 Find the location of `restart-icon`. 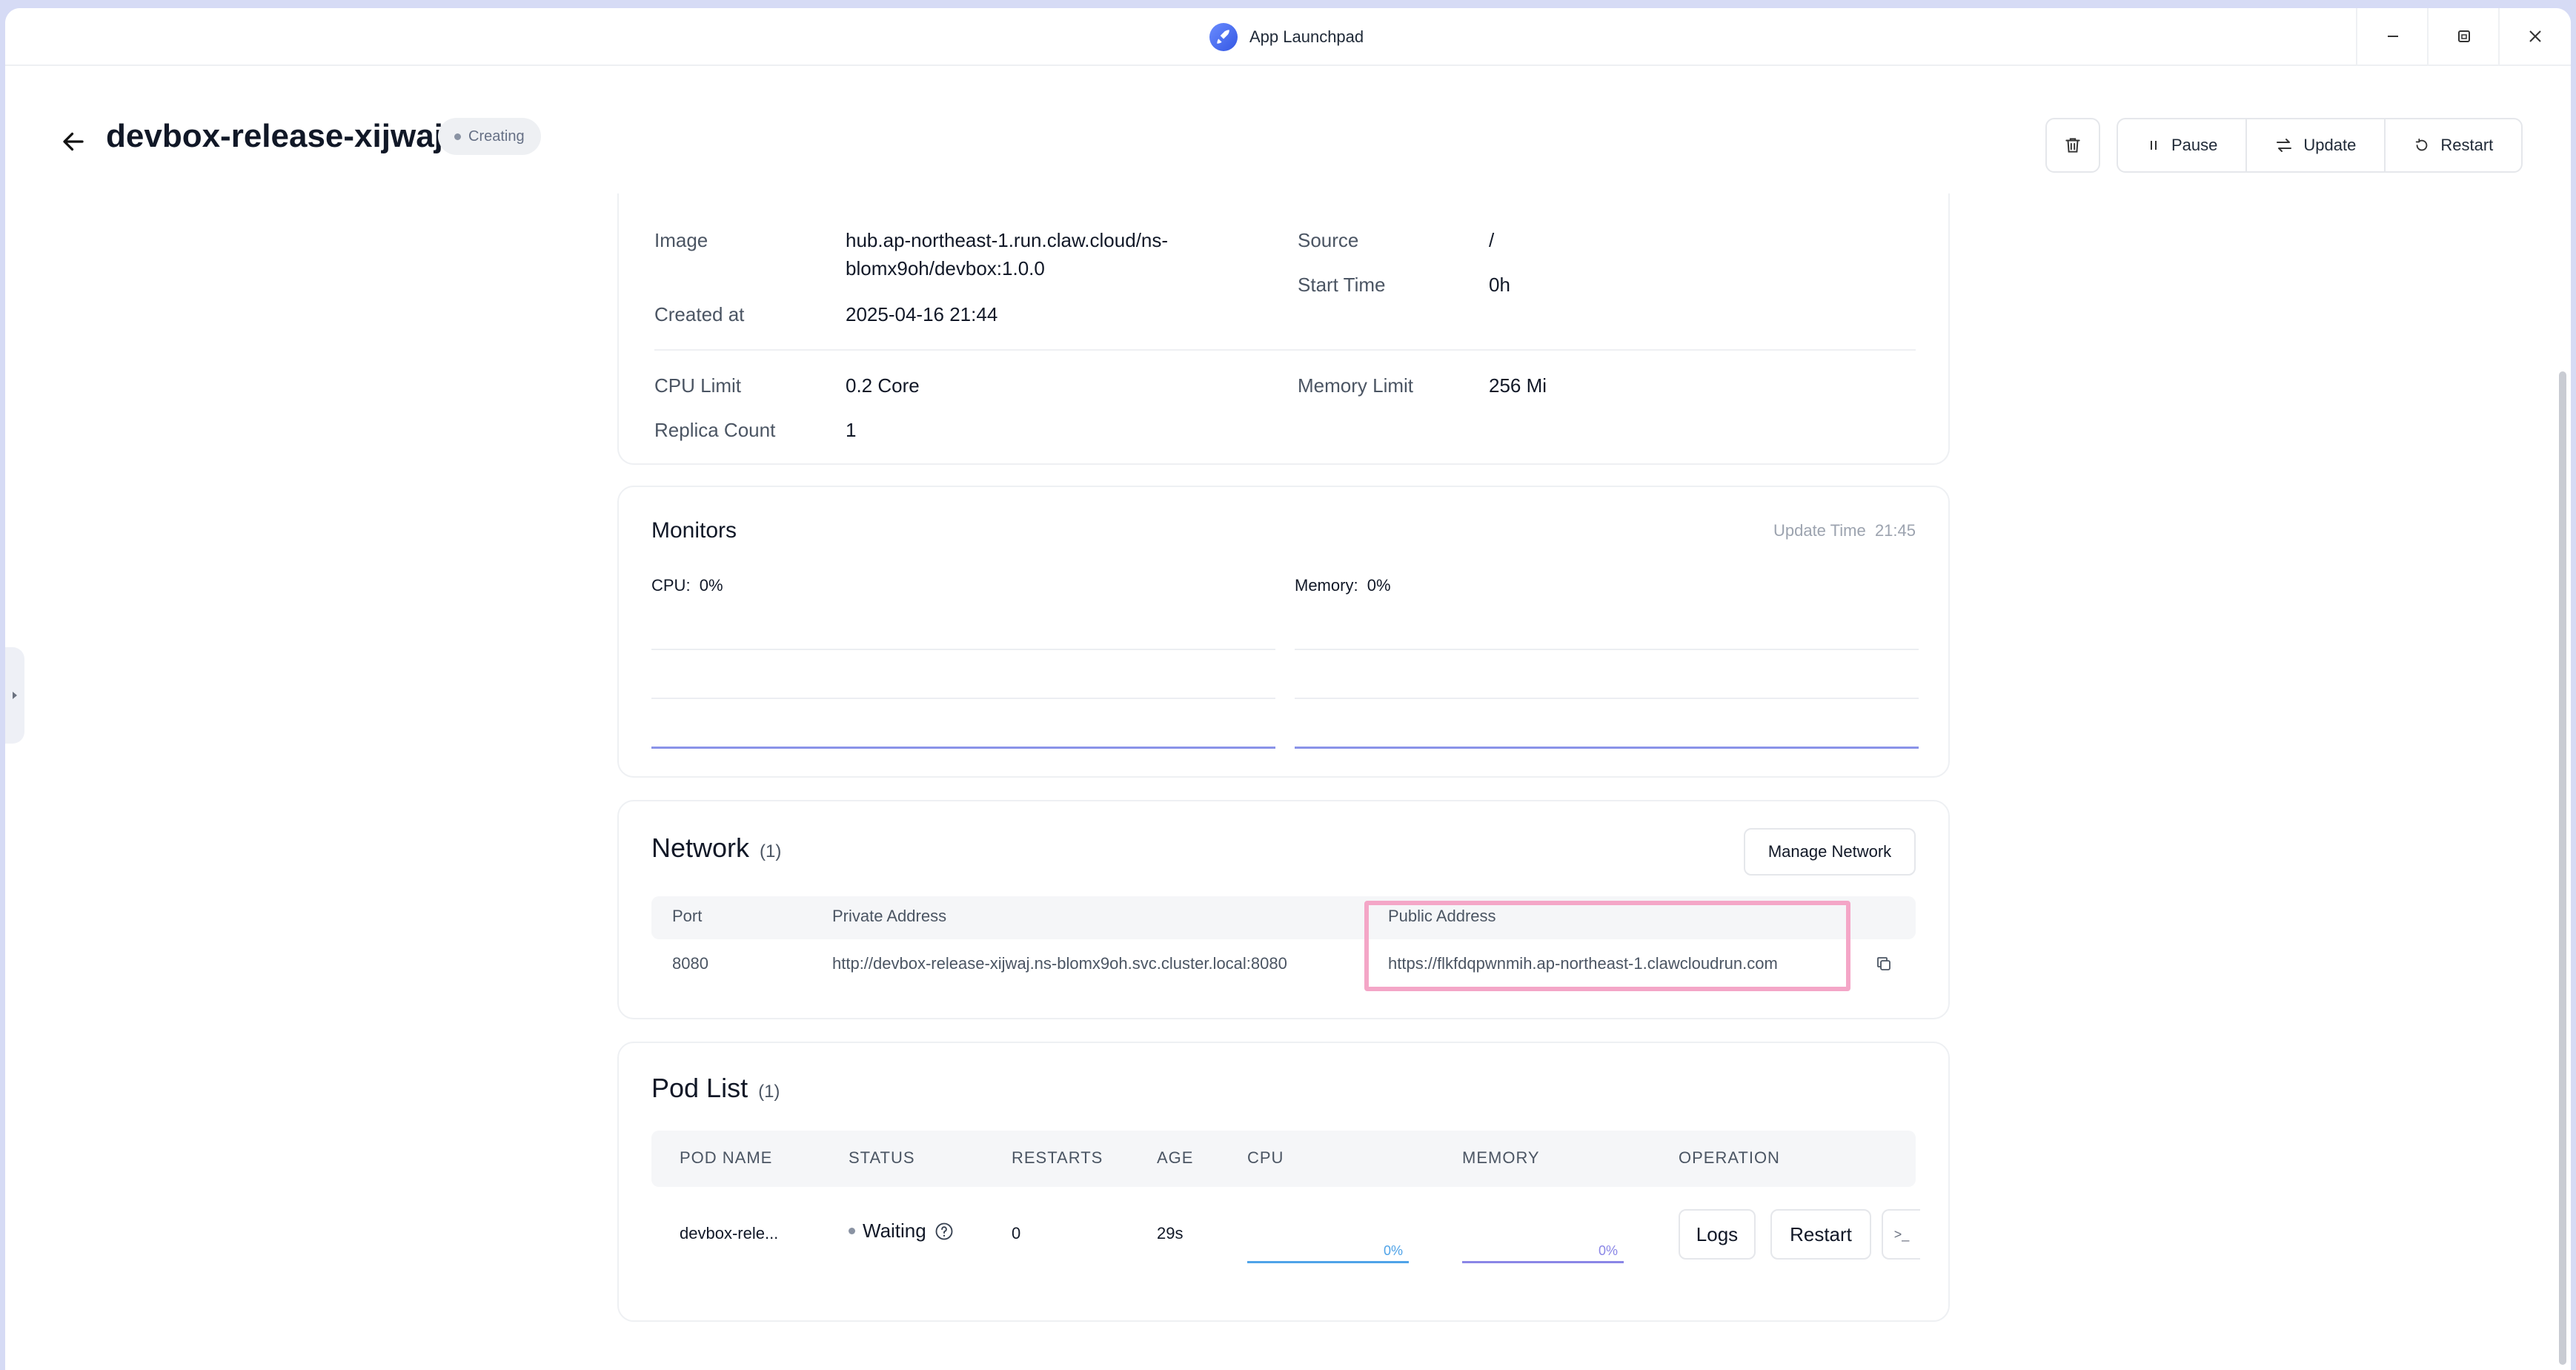

restart-icon is located at coordinates (2422, 144).